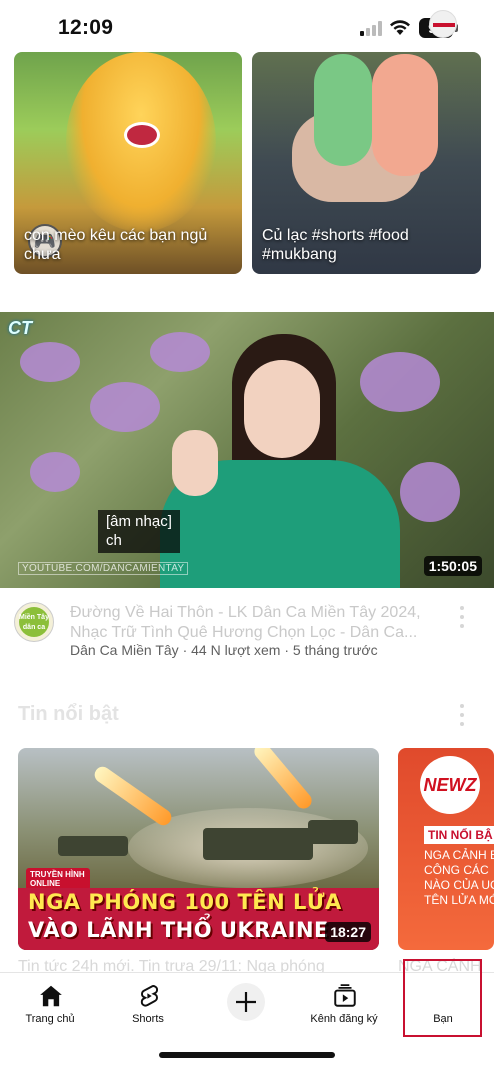  Describe the element at coordinates (178, 930) in the screenshot. I see `headline-line-2: VÀO LÃNH THỔ UKRAINE` at that location.